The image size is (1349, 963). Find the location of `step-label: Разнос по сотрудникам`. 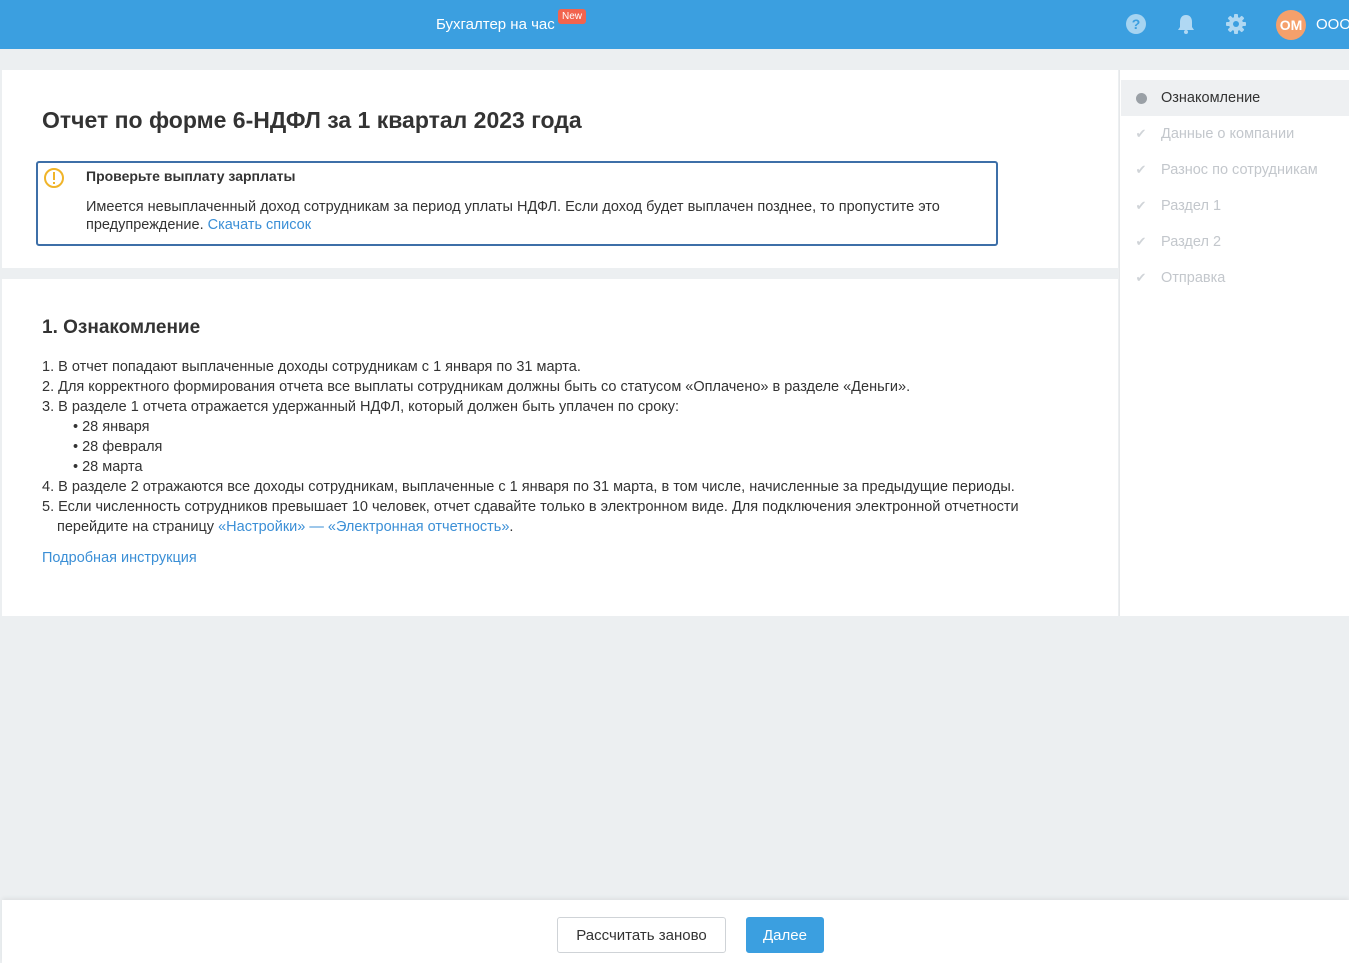

step-label: Разнос по сотрудникам is located at coordinates (1239, 170).